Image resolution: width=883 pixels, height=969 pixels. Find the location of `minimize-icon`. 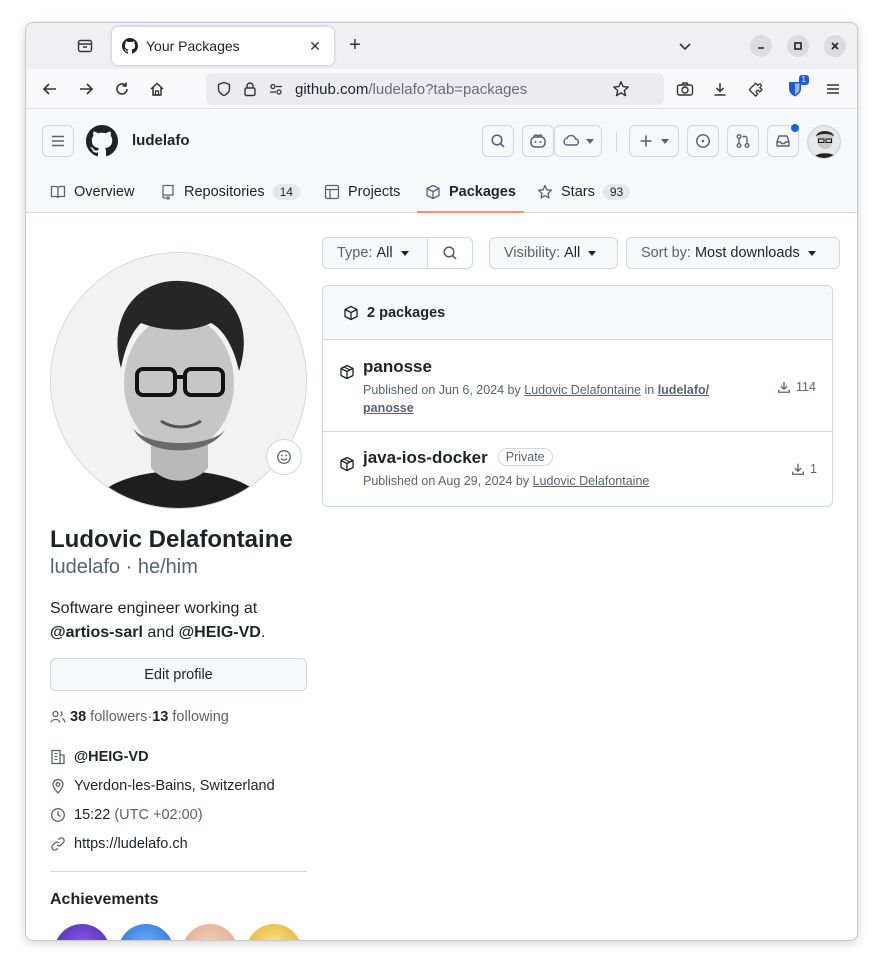

minimize-icon is located at coordinates (761, 46).